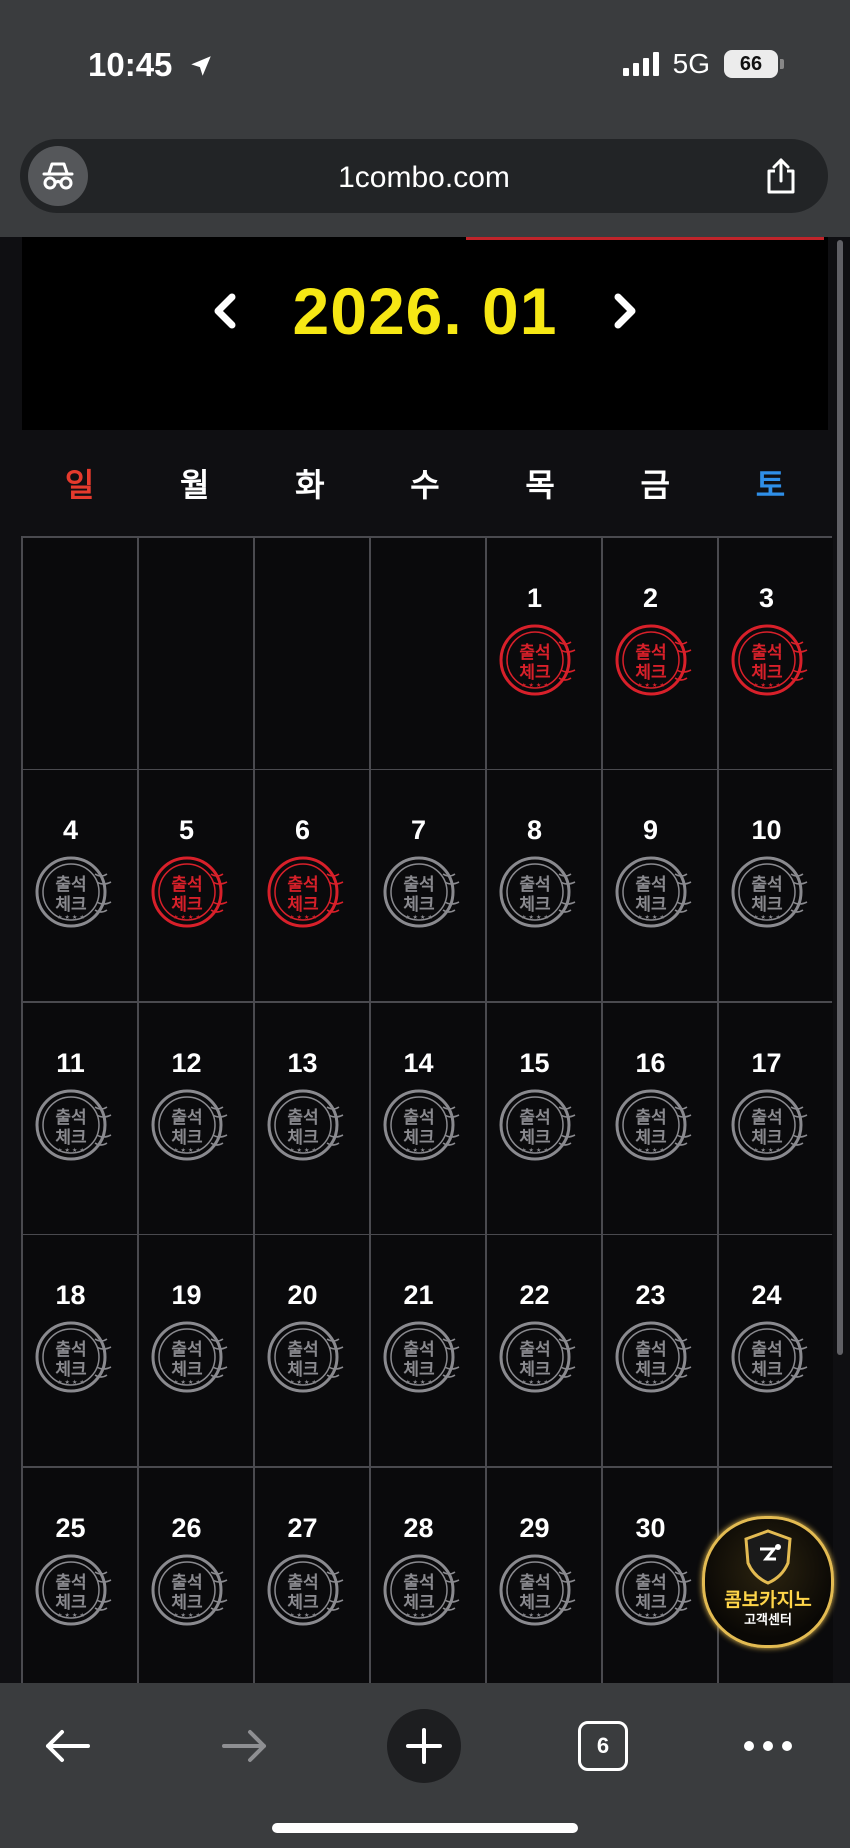 The image size is (850, 1848). What do you see at coordinates (540, 485) in the screenshot?
I see `weekday-thursday: 목` at bounding box center [540, 485].